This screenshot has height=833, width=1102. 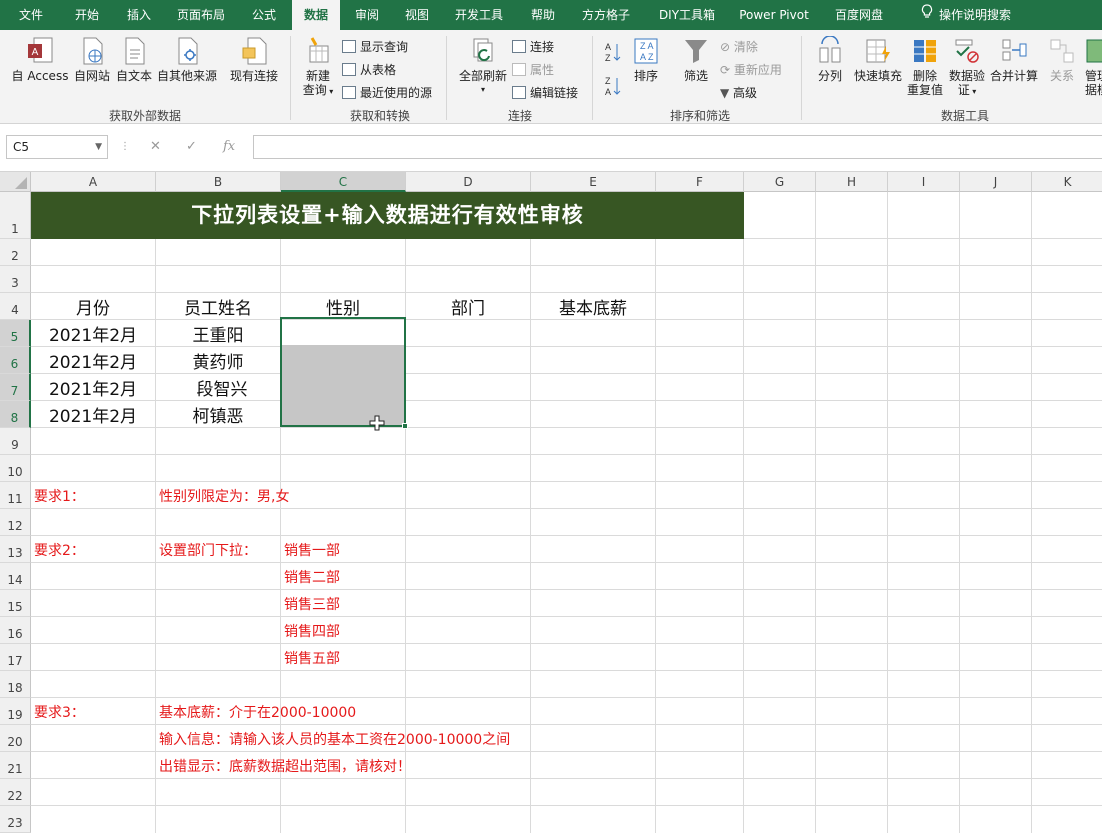 What do you see at coordinates (218, 306) in the screenshot?
I see `header-employee-name: 员工姓名` at bounding box center [218, 306].